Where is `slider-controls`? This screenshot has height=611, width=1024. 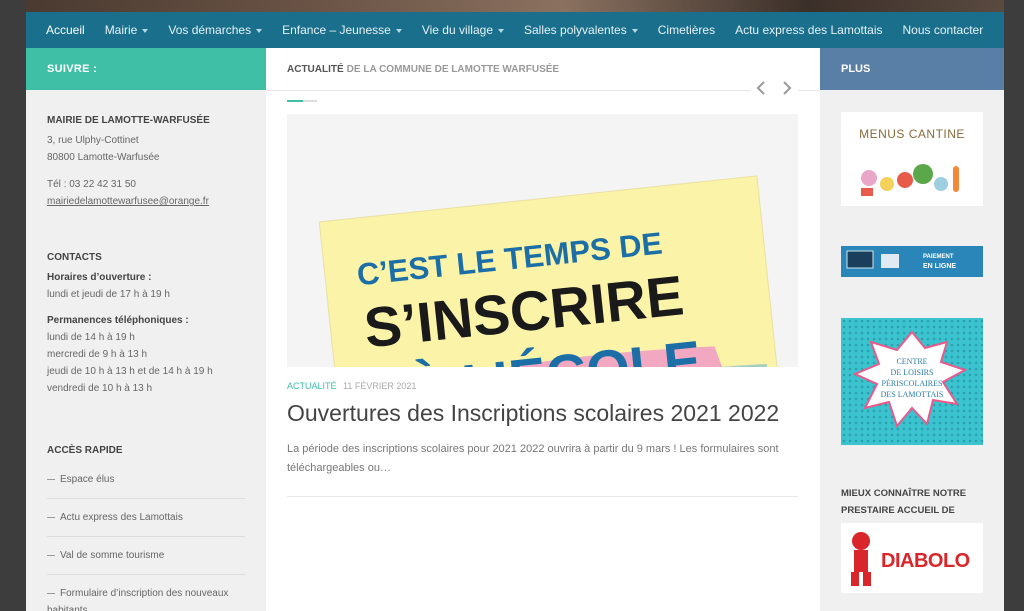
slider-controls is located at coordinates (774, 88).